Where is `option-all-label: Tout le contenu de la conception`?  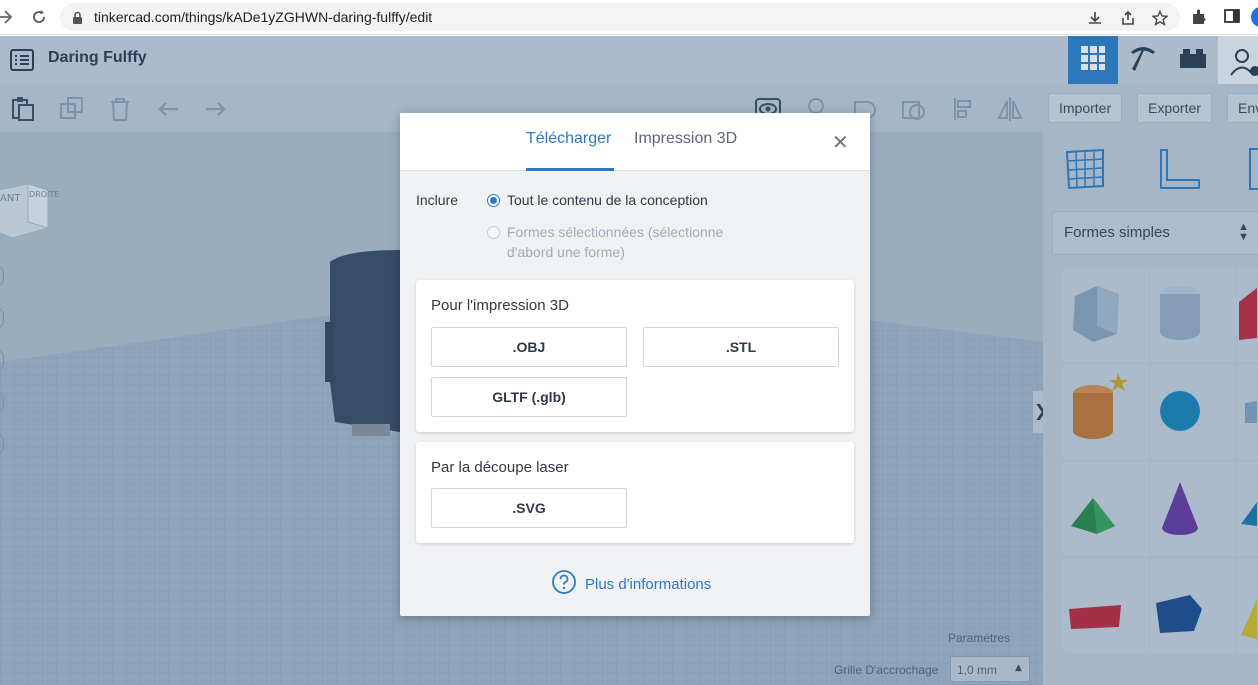 option-all-label: Tout le contenu de la conception is located at coordinates (607, 200).